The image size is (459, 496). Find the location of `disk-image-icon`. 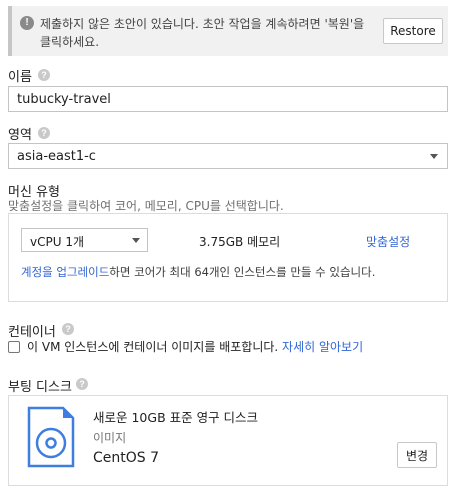

disk-image-icon is located at coordinates (51, 437).